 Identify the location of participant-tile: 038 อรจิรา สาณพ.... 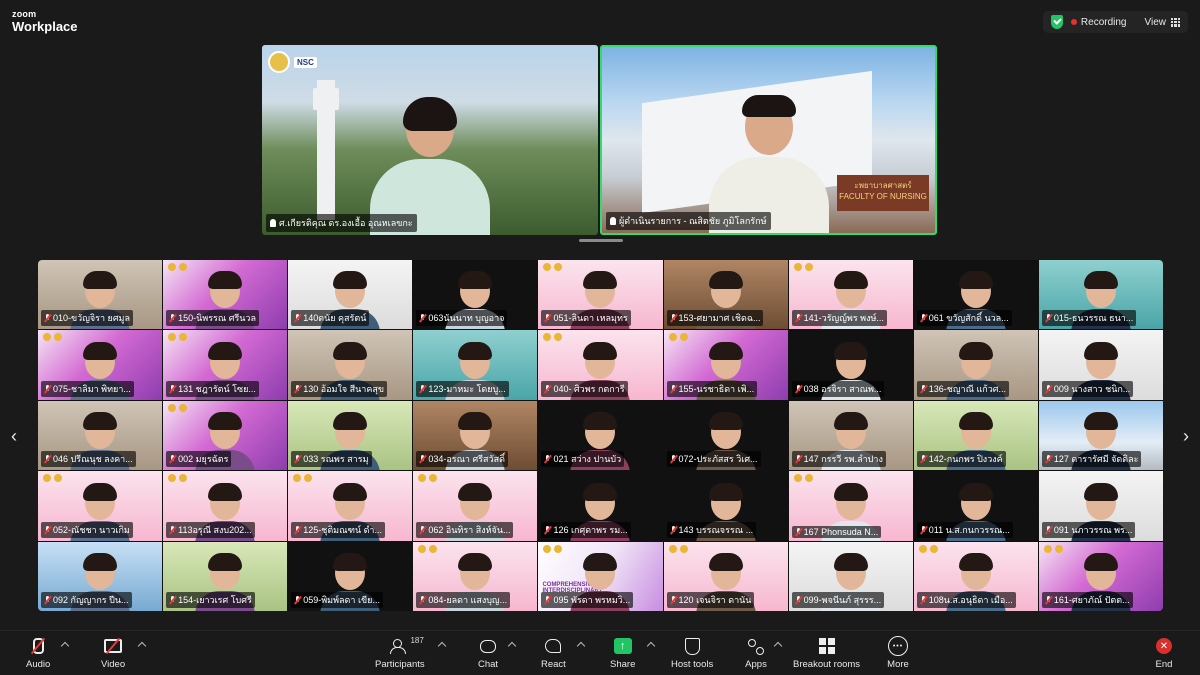
(850, 365).